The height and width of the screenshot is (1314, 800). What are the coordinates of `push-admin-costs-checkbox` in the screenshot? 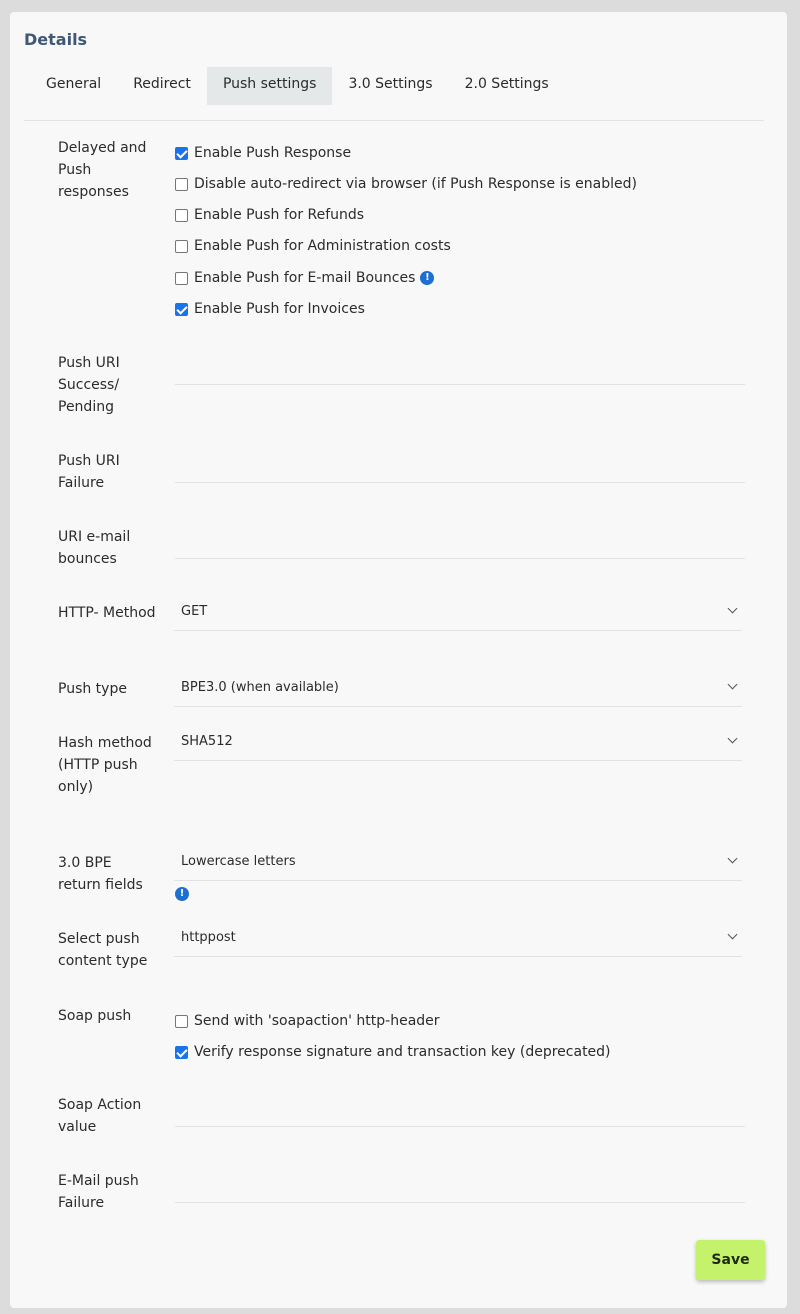 It's located at (181, 246).